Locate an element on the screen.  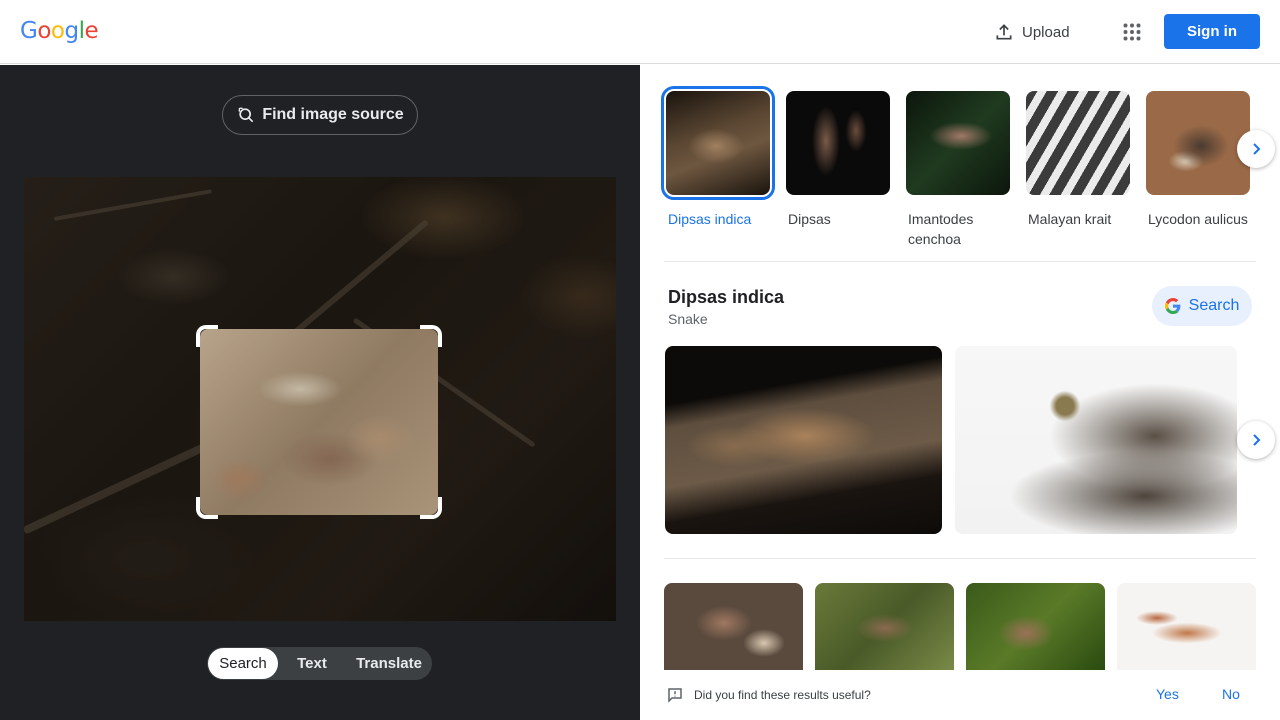
top-bar: Google Upload Sign in is located at coordinates (640, 32).